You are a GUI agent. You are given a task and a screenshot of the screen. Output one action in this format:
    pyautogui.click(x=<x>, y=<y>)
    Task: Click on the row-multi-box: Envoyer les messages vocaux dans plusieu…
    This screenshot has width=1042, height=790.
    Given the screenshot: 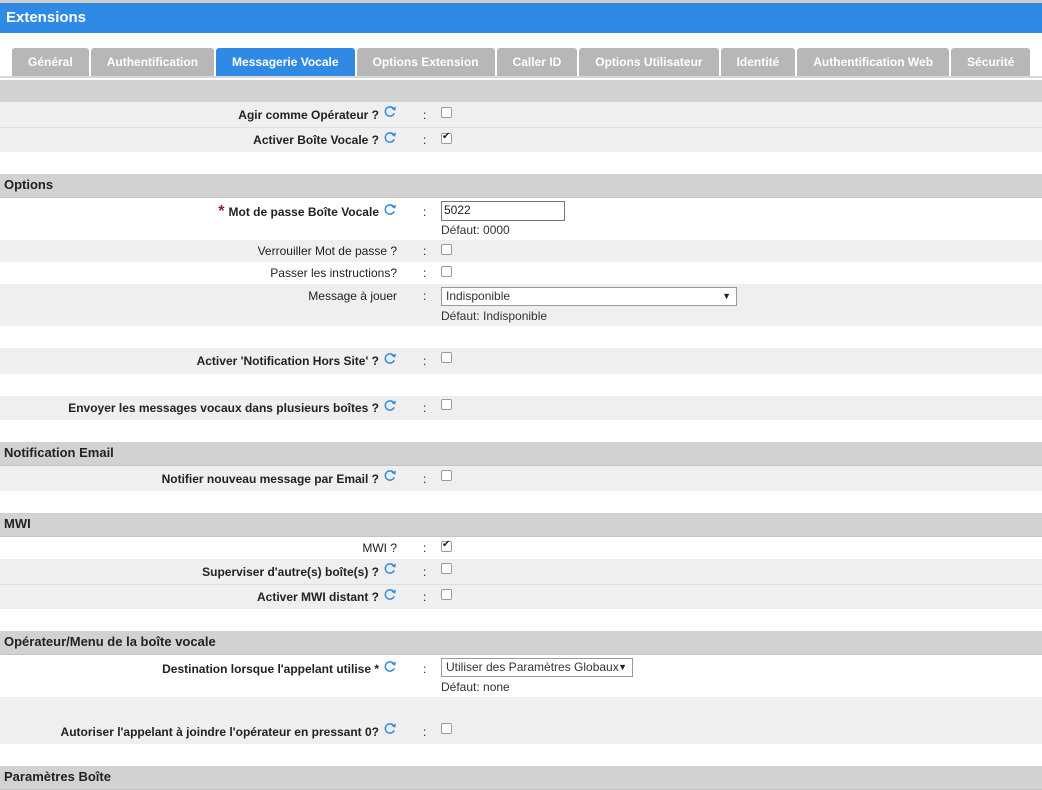 What is the action you would take?
    pyautogui.click(x=521, y=408)
    